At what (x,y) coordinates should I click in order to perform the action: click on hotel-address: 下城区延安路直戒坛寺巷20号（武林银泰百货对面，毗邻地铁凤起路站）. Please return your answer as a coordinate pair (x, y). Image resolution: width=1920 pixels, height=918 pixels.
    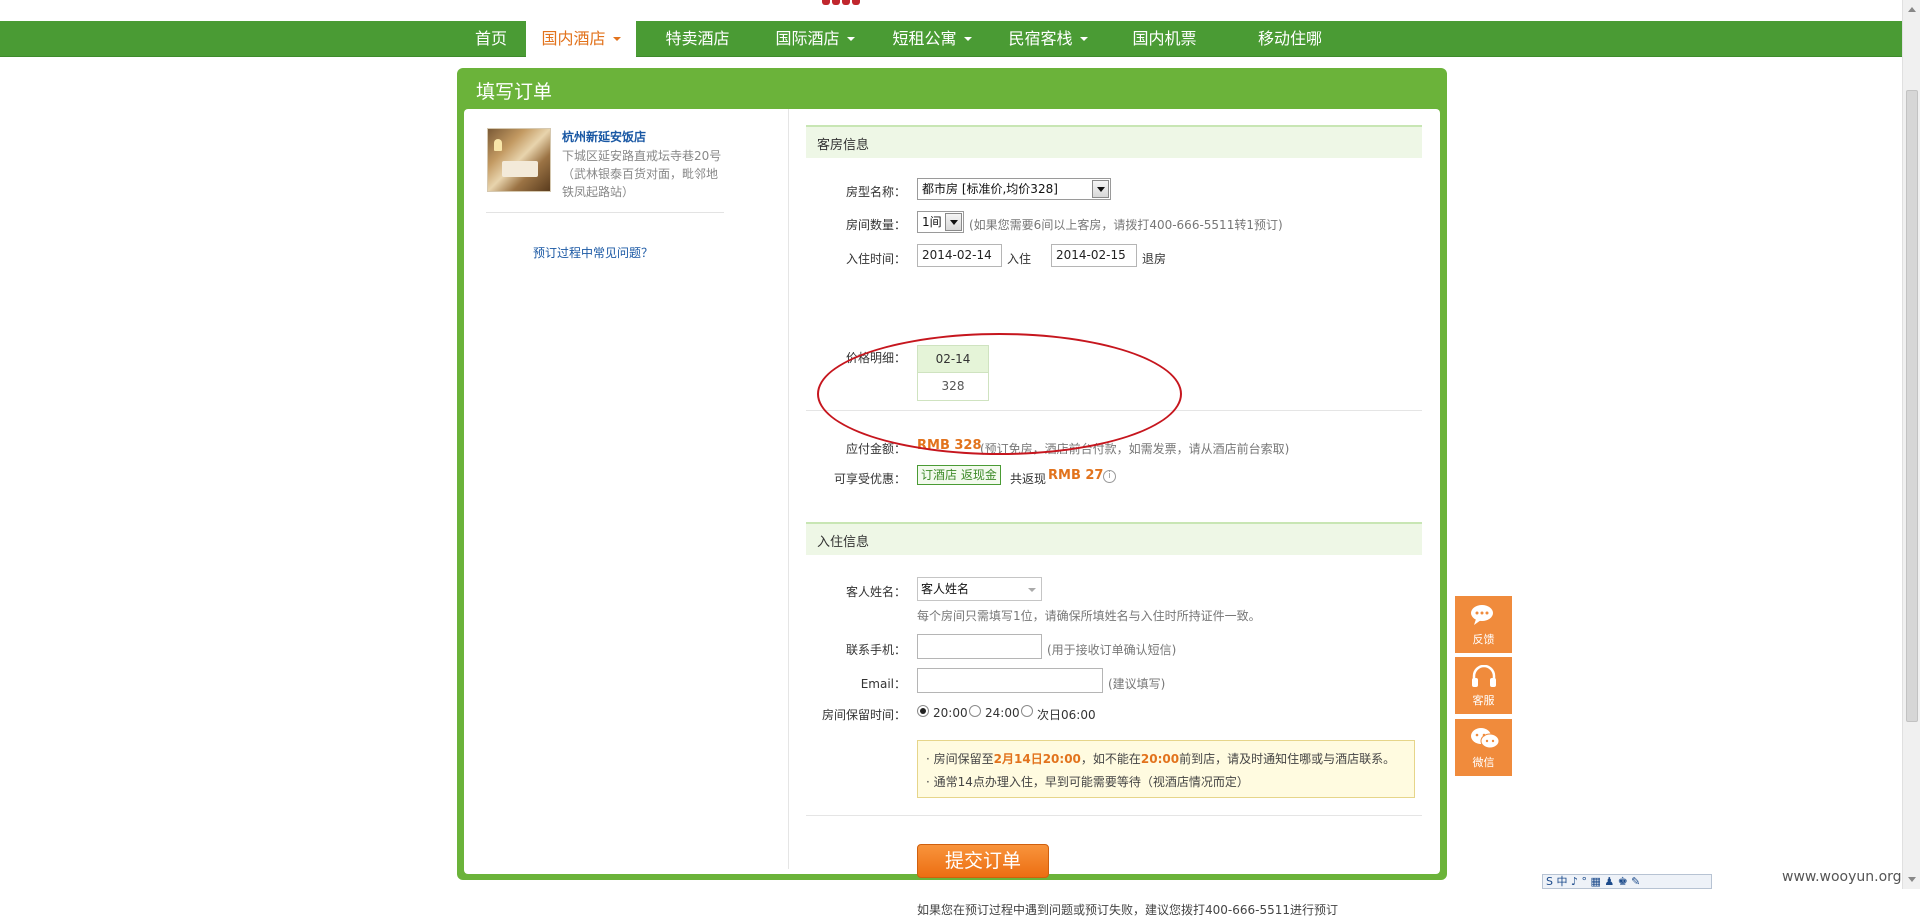
    Looking at the image, I should click on (642, 174).